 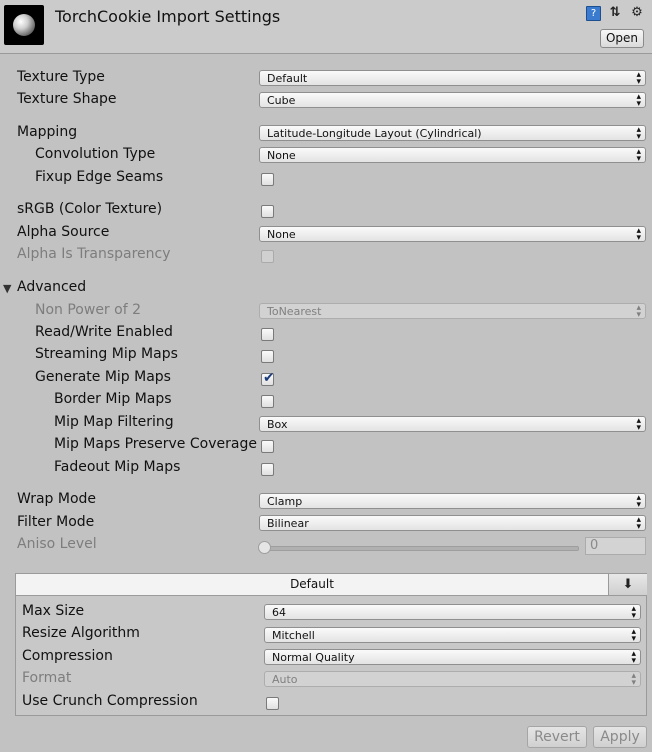 What do you see at coordinates (63, 232) in the screenshot?
I see `alpha-source-label: Alpha Source` at bounding box center [63, 232].